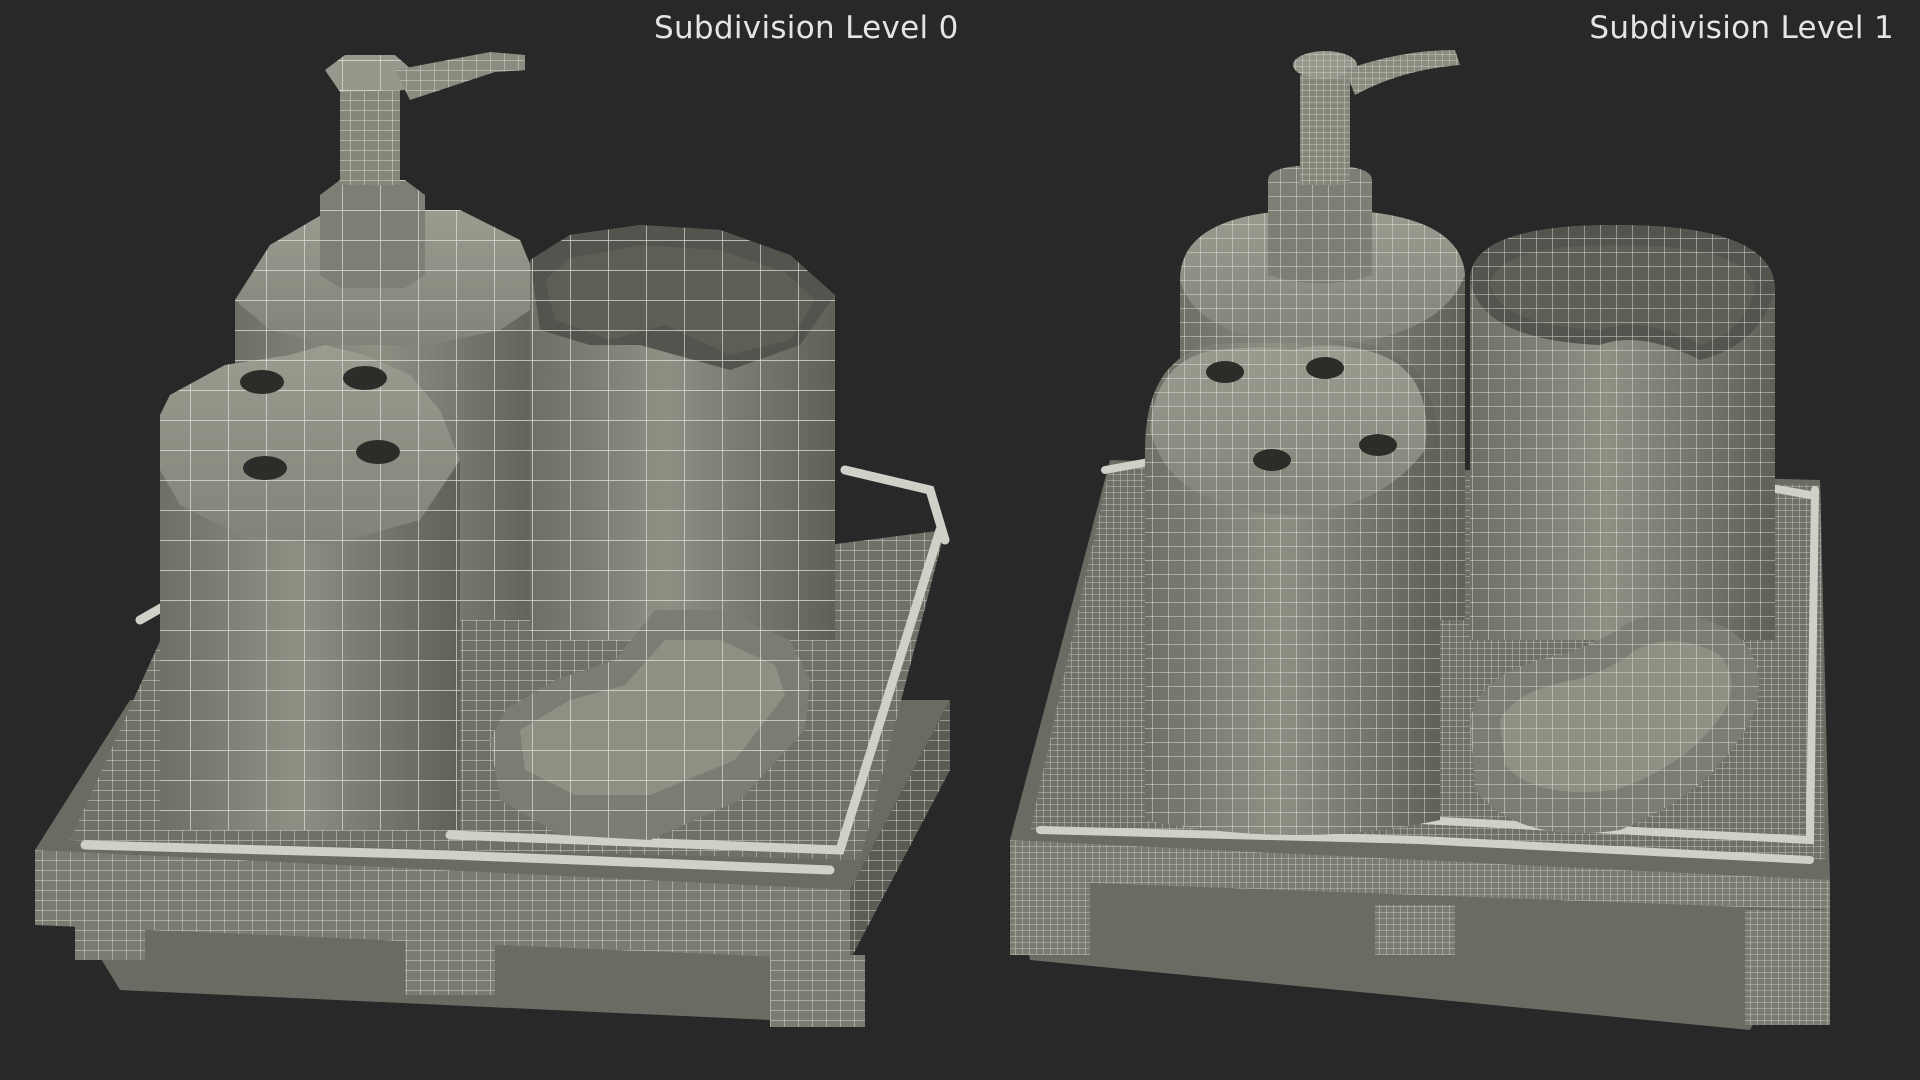 The height and width of the screenshot is (1080, 1920). I want to click on toothbrush-holder-right, so click(1292, 587).